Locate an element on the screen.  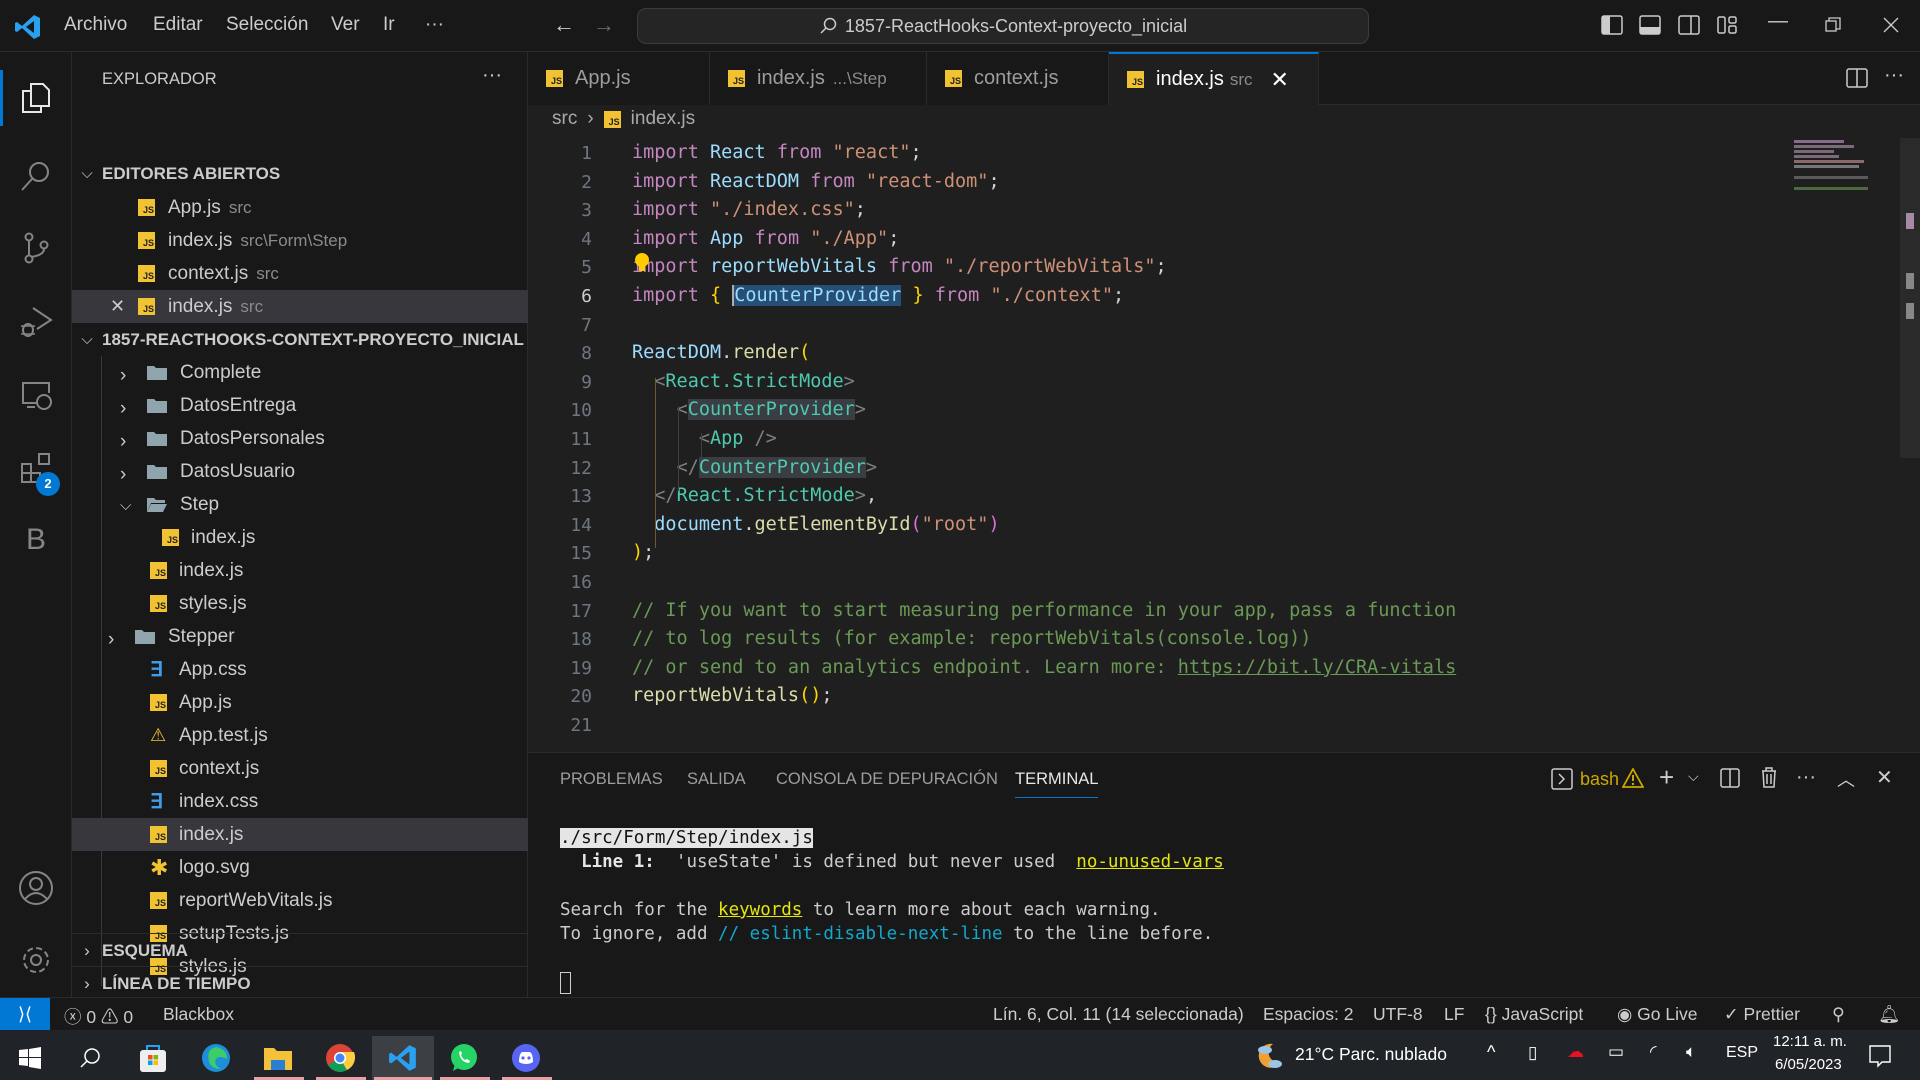
timeline-section: › LÍNEA DE TIEMPO is located at coordinates (300, 983).